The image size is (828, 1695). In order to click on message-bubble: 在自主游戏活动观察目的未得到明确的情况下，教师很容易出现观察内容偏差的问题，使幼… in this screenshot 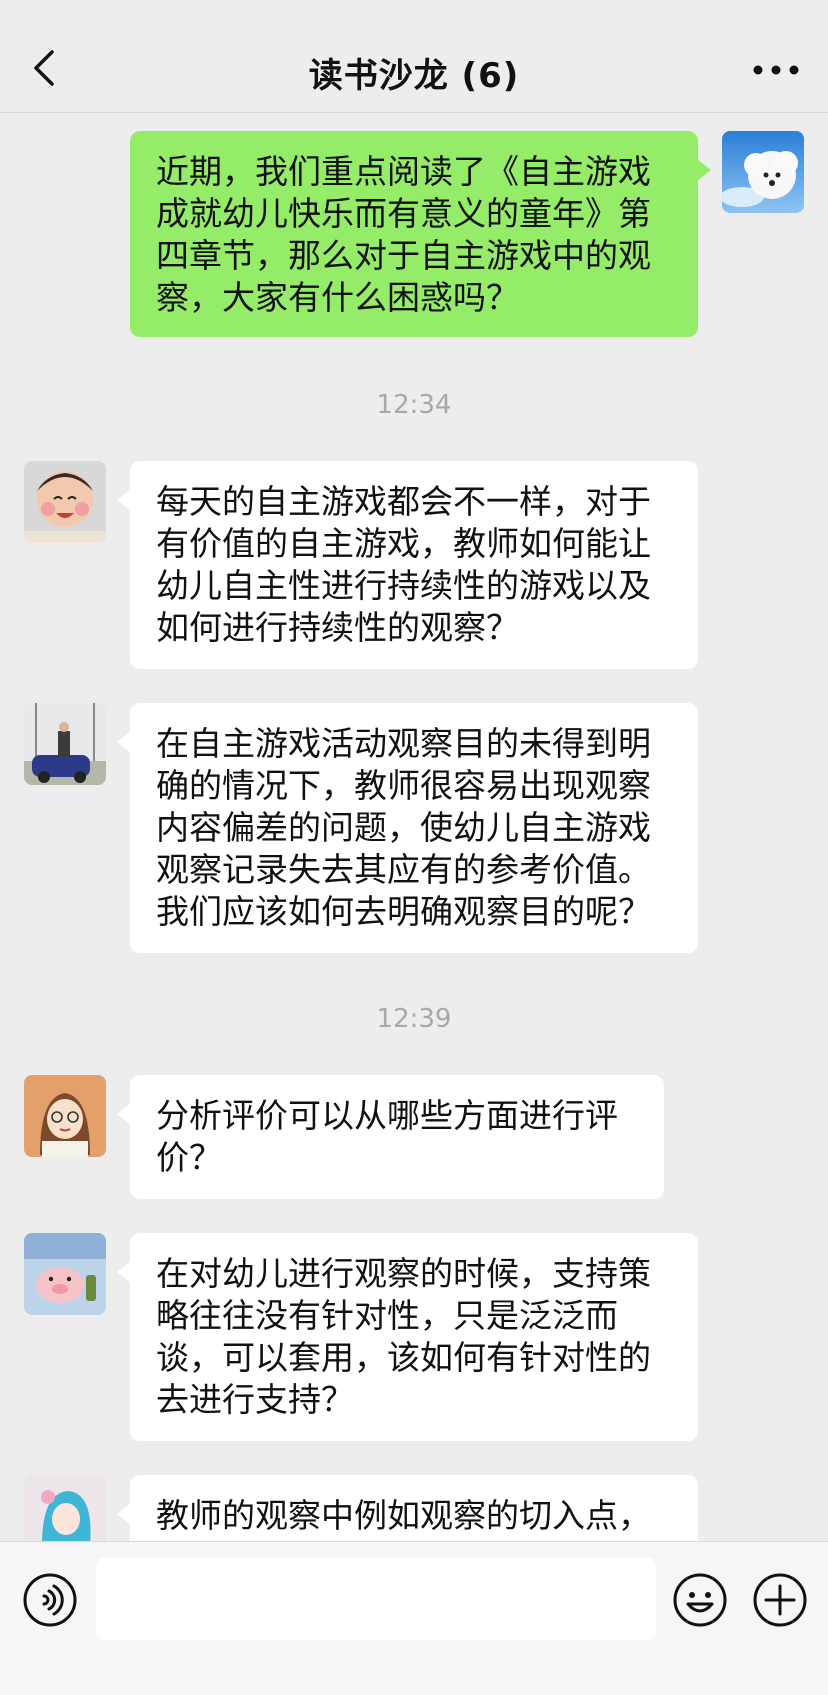, I will do `click(407, 828)`.